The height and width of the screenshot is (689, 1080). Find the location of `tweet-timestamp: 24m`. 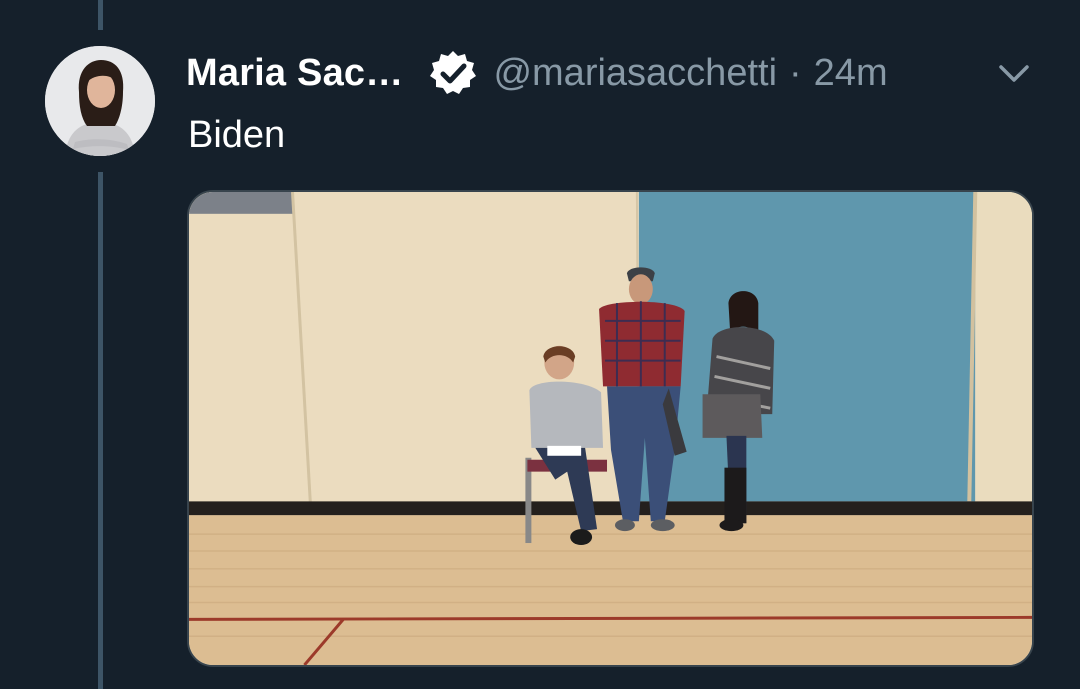

tweet-timestamp: 24m is located at coordinates (851, 73).